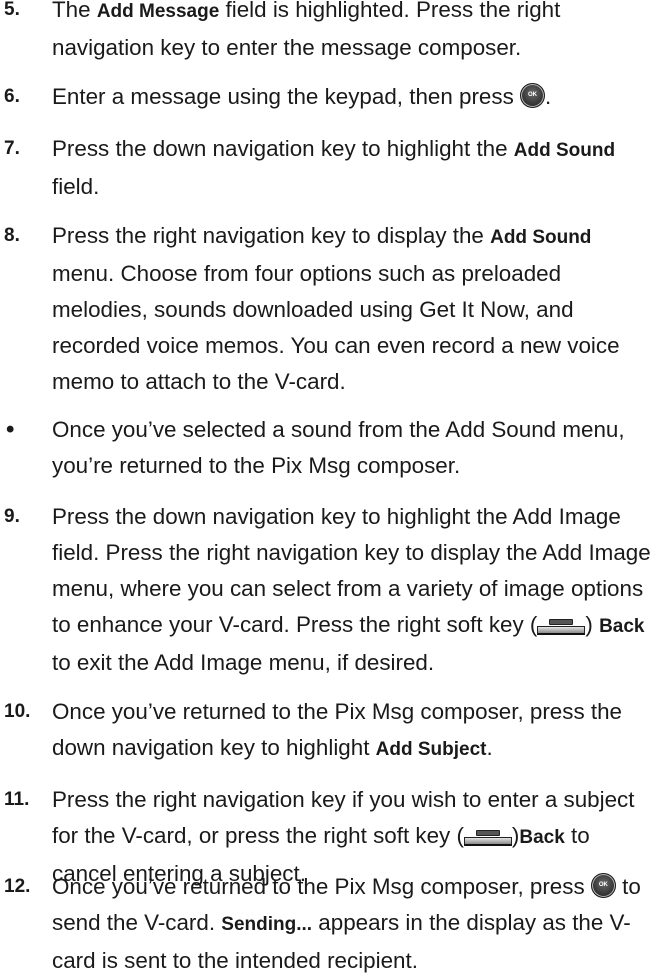  I want to click on step-number: 6., so click(12, 96).